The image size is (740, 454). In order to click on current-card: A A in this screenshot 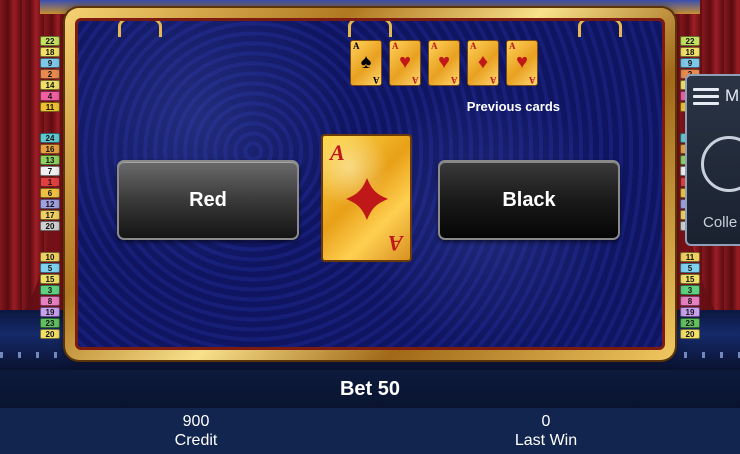, I will do `click(366, 198)`.